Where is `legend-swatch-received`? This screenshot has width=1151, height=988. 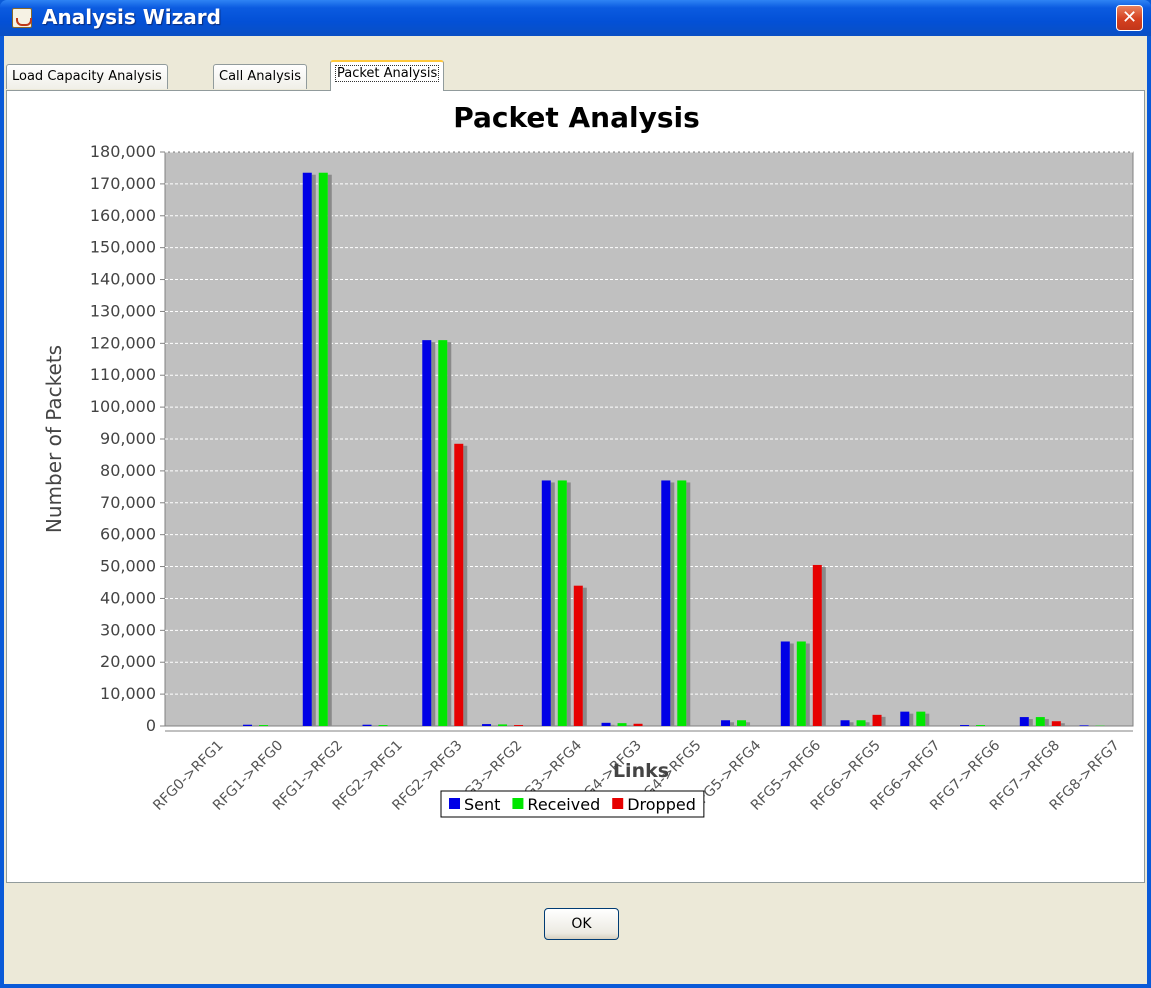
legend-swatch-received is located at coordinates (518, 803).